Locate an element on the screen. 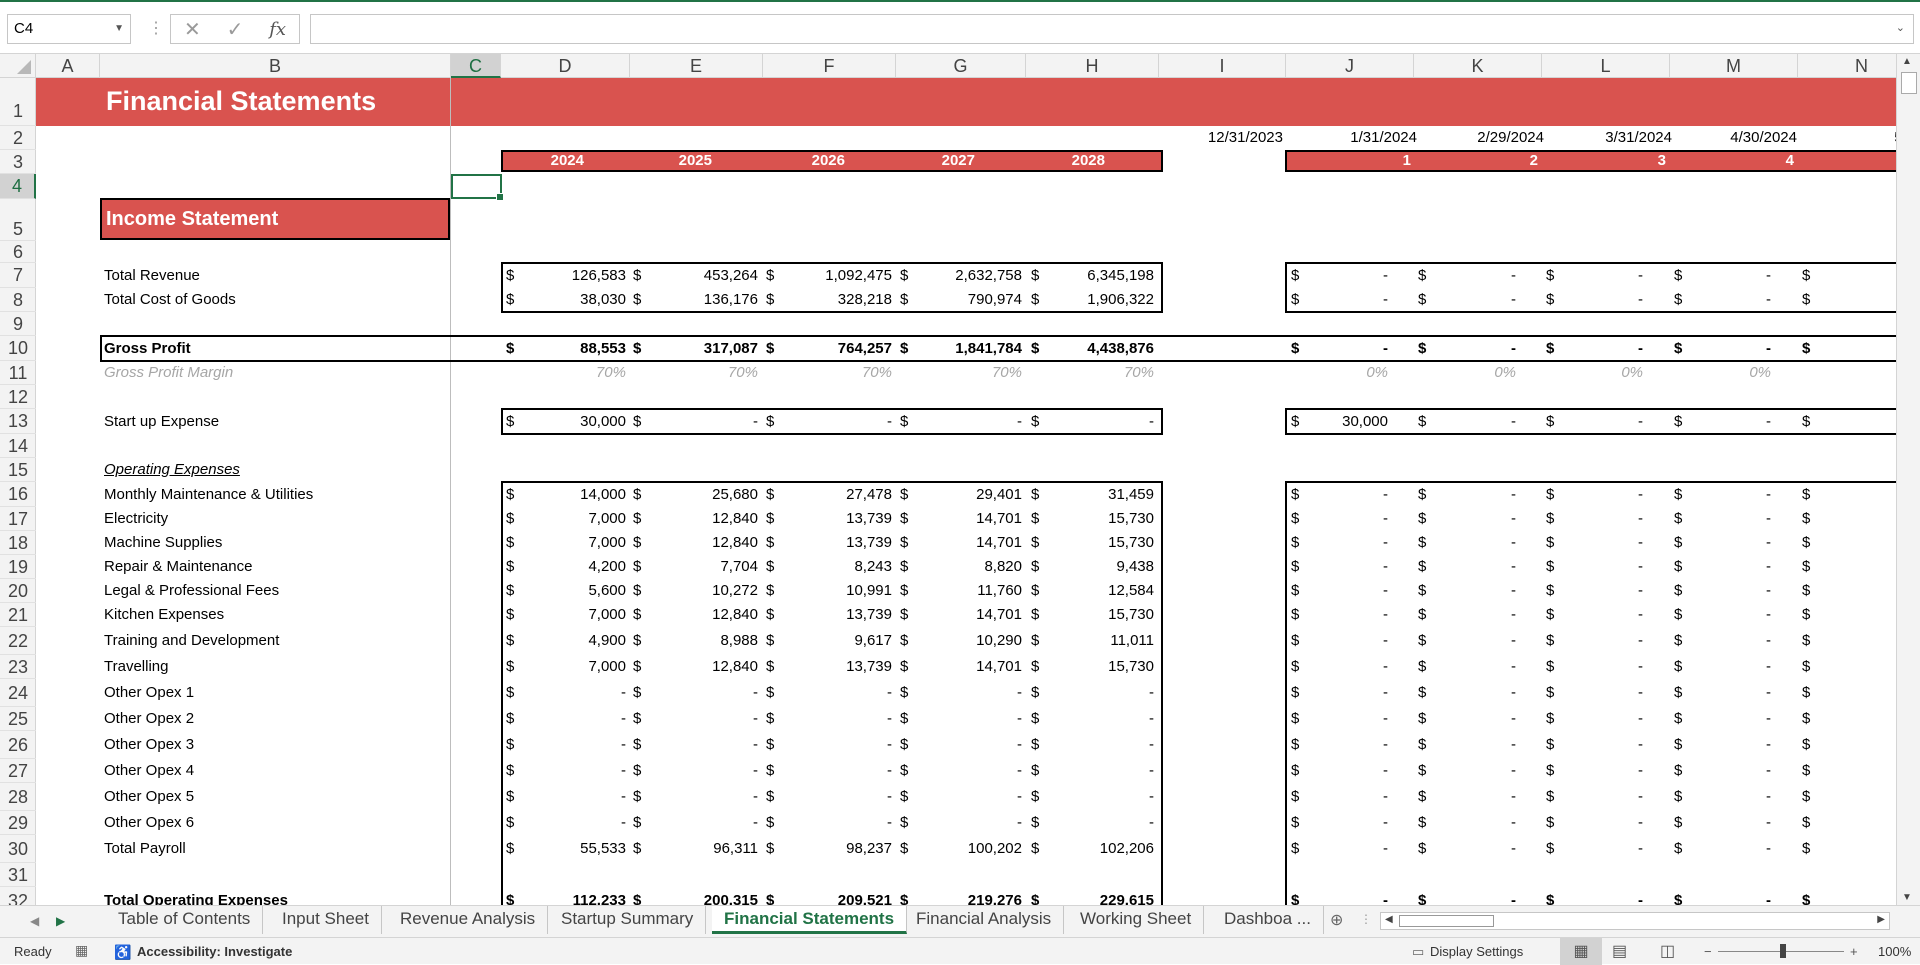 Image resolution: width=1920 pixels, height=965 pixels. formula-input: ⌄ is located at coordinates (1112, 29).